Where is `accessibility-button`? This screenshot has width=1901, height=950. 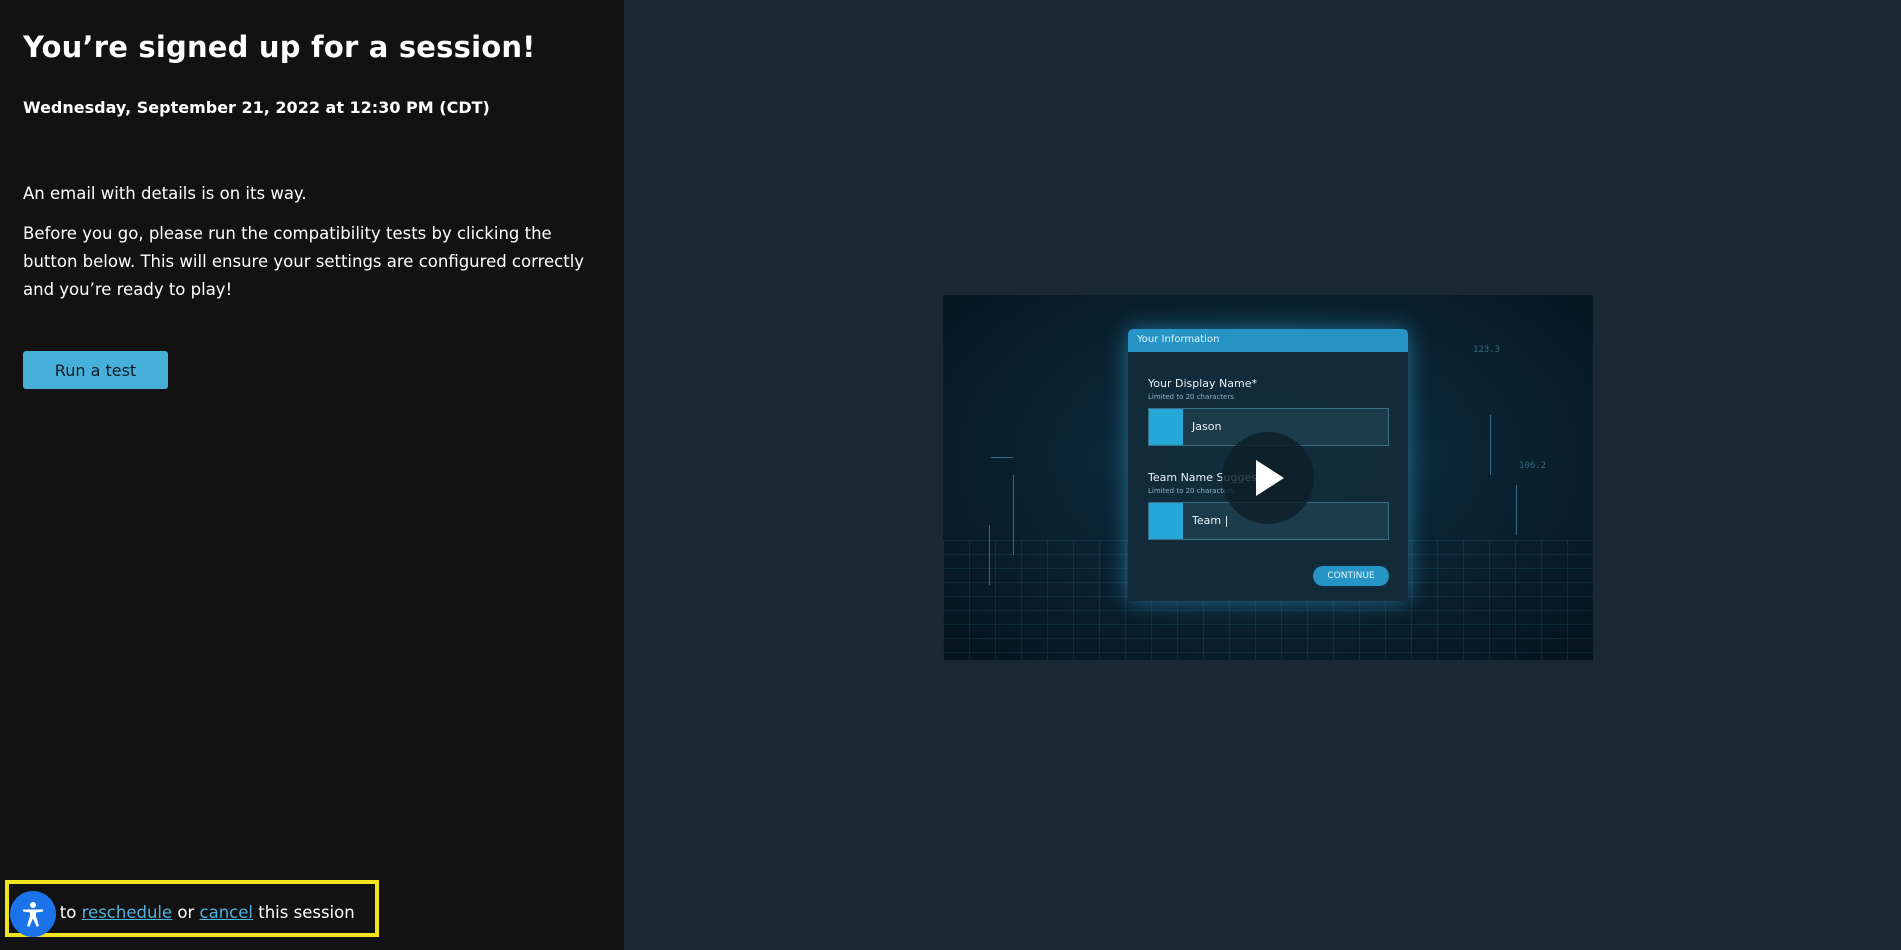 accessibility-button is located at coordinates (33, 914).